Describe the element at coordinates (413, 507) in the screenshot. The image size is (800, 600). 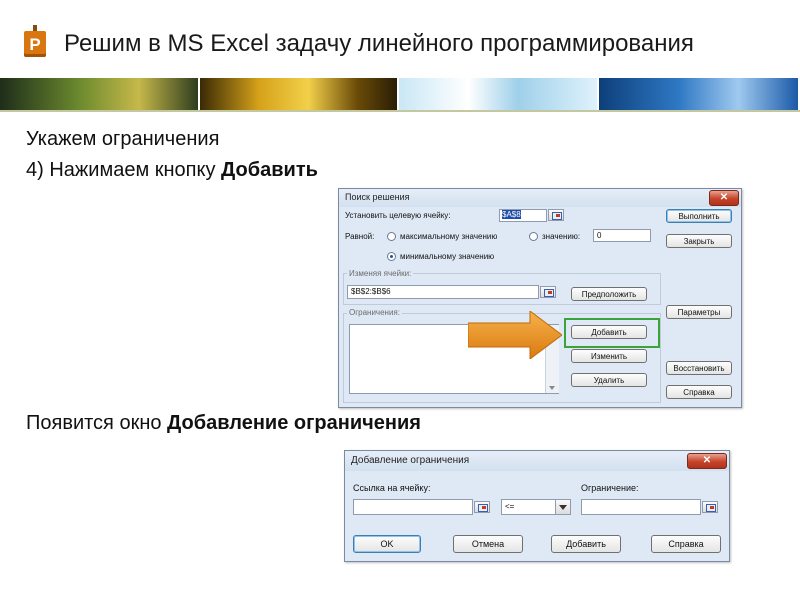
I see `cell-reference-input` at that location.